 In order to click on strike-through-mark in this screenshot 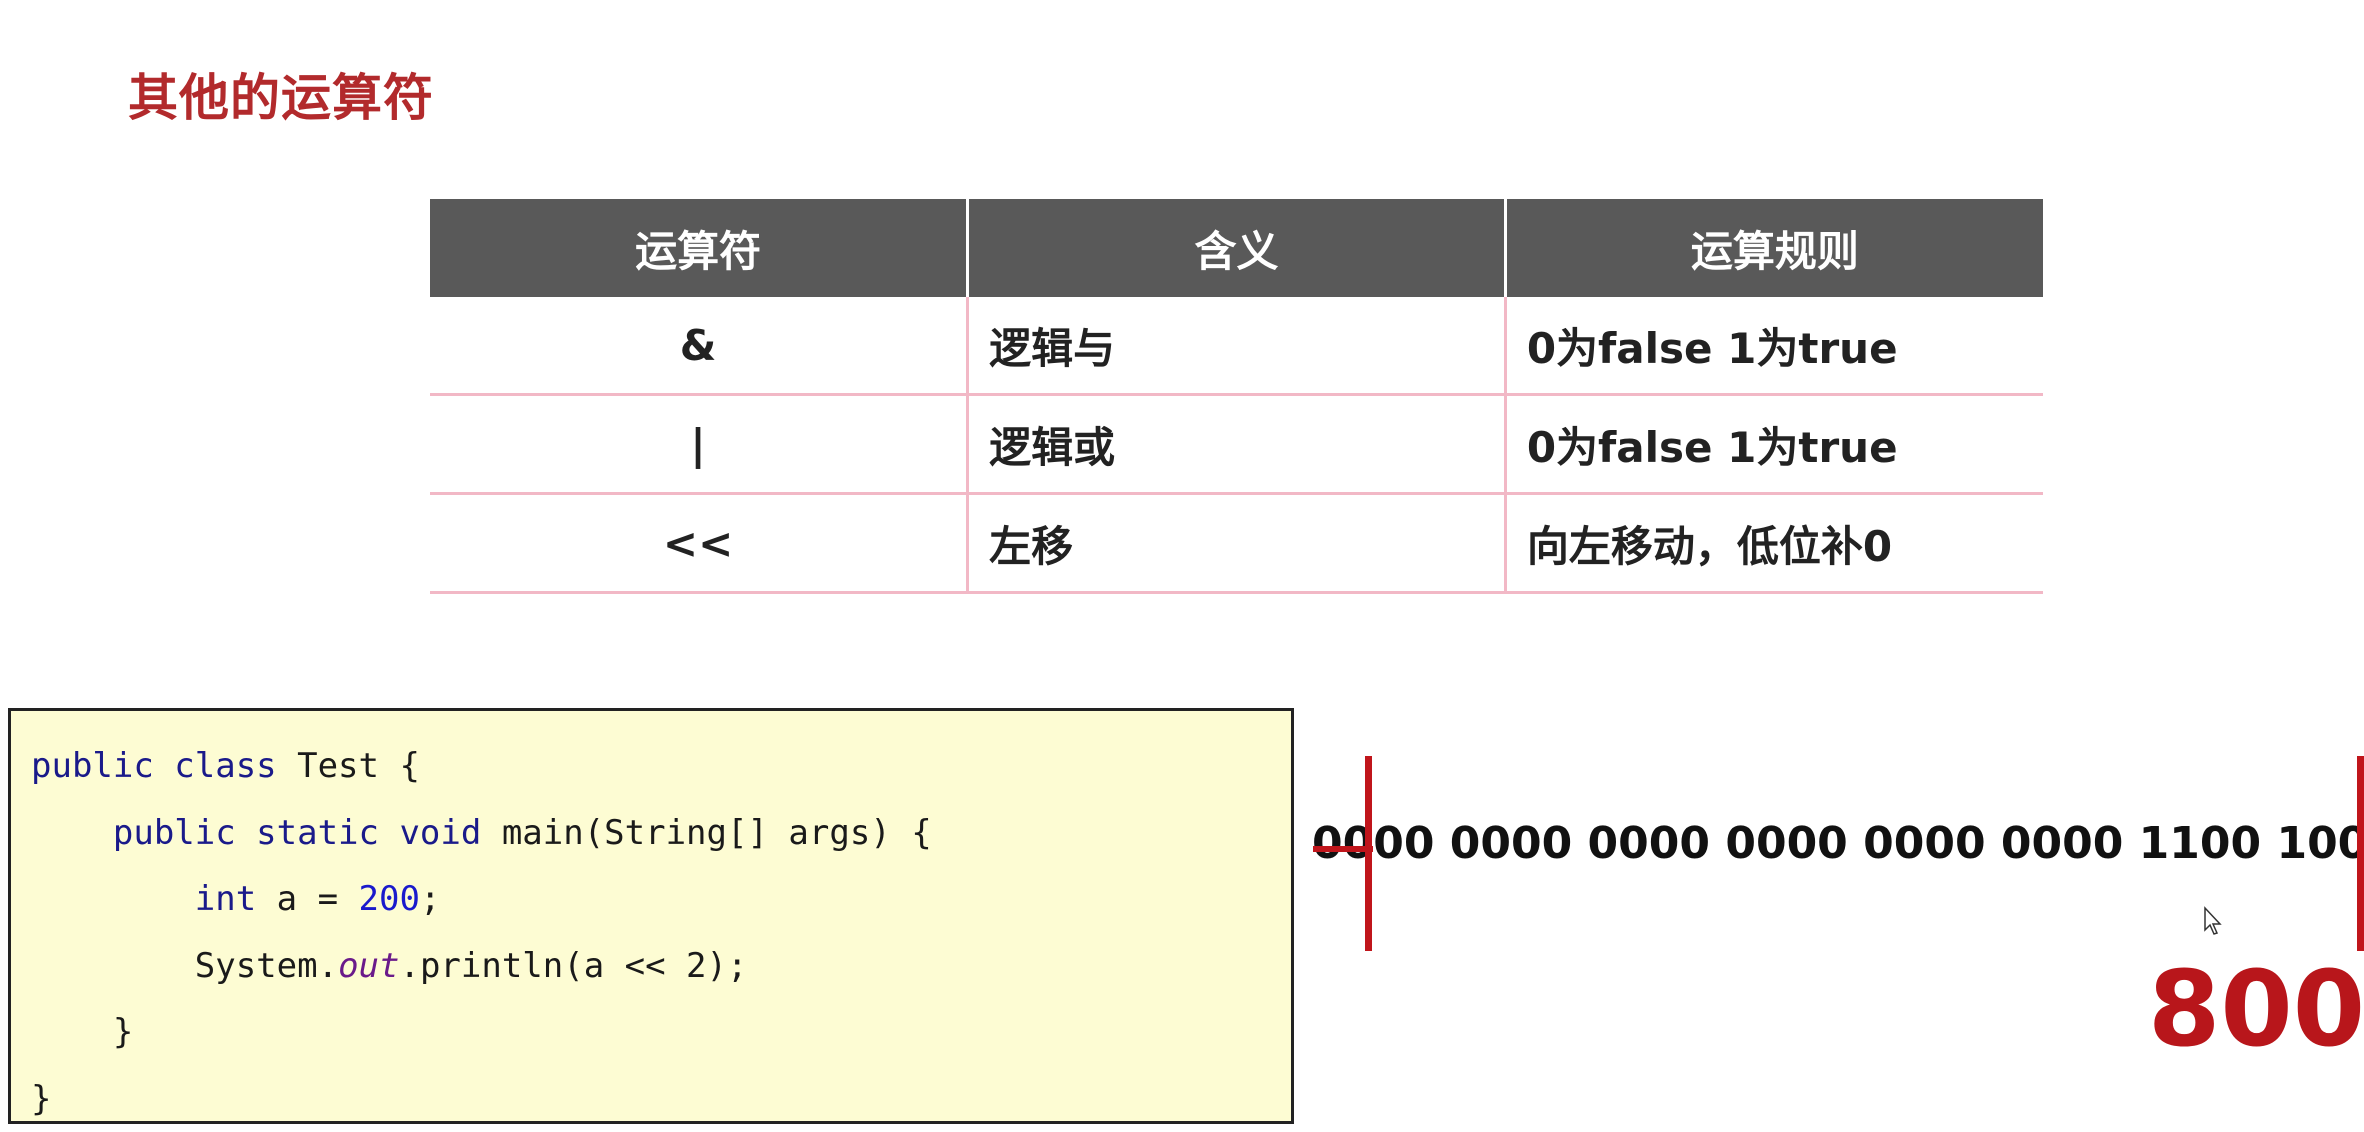, I will do `click(1343, 849)`.